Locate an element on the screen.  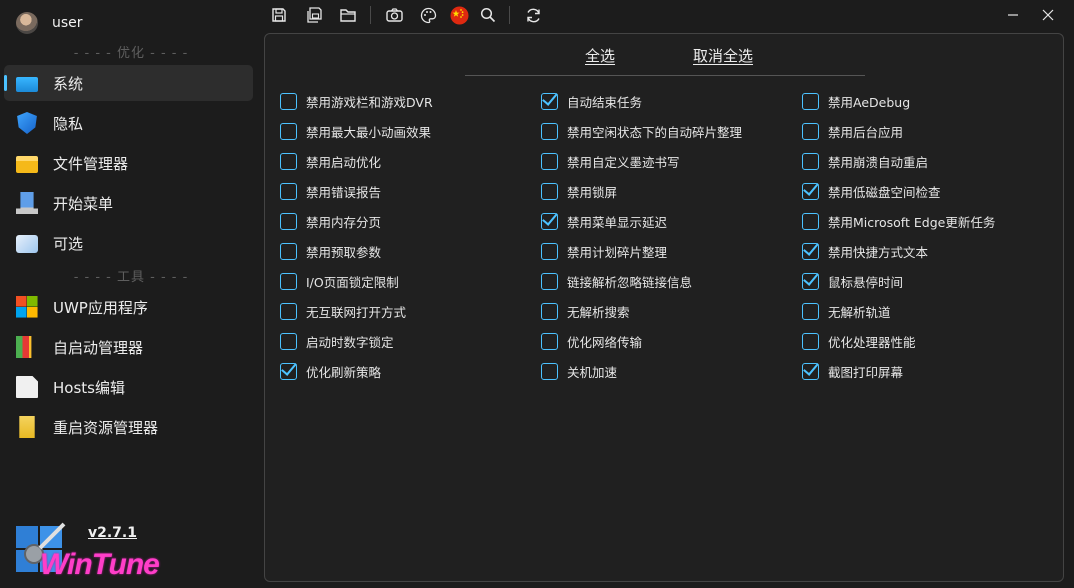
option-label: 禁用游戏栏和游戏DVR is located at coordinates (369, 102).